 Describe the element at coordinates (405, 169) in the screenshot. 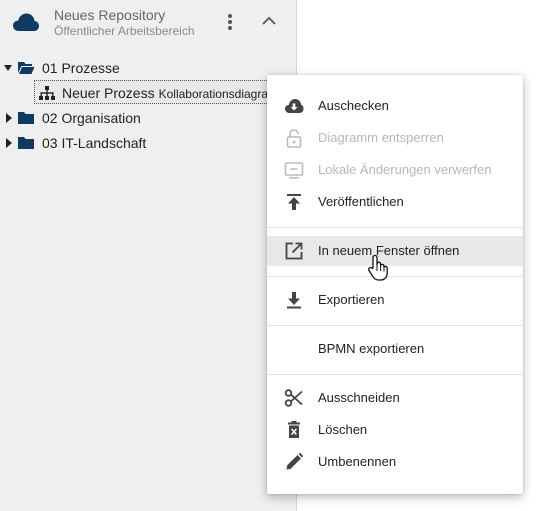

I see `menu-item-label: Lokale Änderungen verwerfen` at that location.